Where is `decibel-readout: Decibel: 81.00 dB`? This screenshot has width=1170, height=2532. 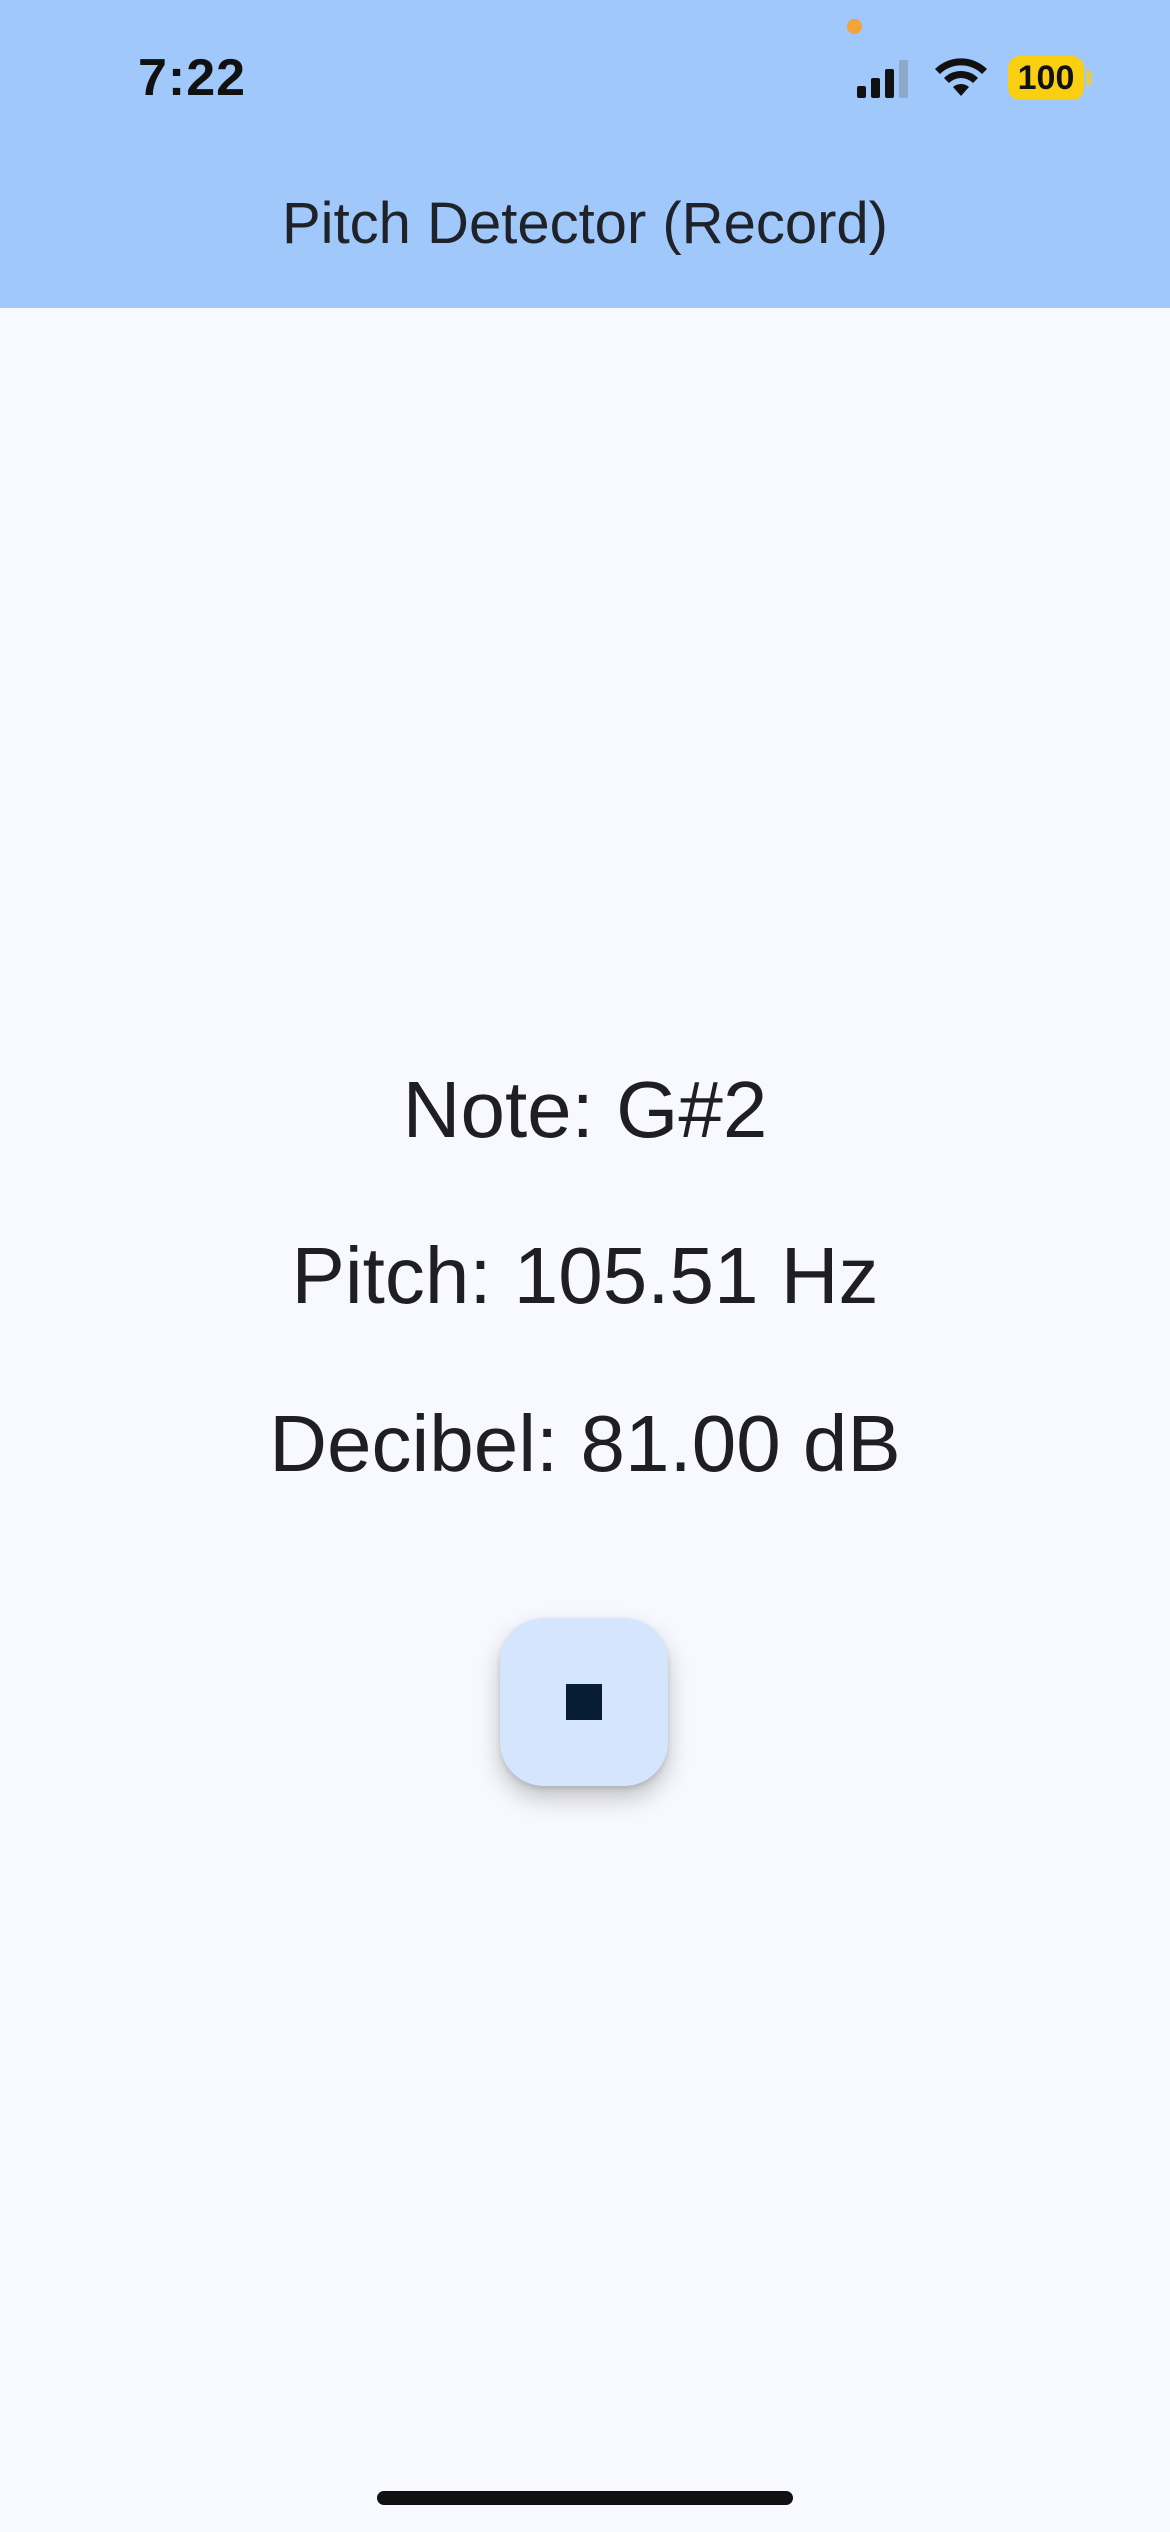 decibel-readout: Decibel: 81.00 dB is located at coordinates (585, 1443).